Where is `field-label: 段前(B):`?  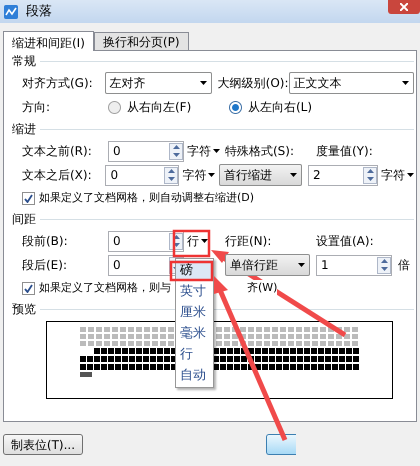 field-label: 段前(B): is located at coordinates (45, 241).